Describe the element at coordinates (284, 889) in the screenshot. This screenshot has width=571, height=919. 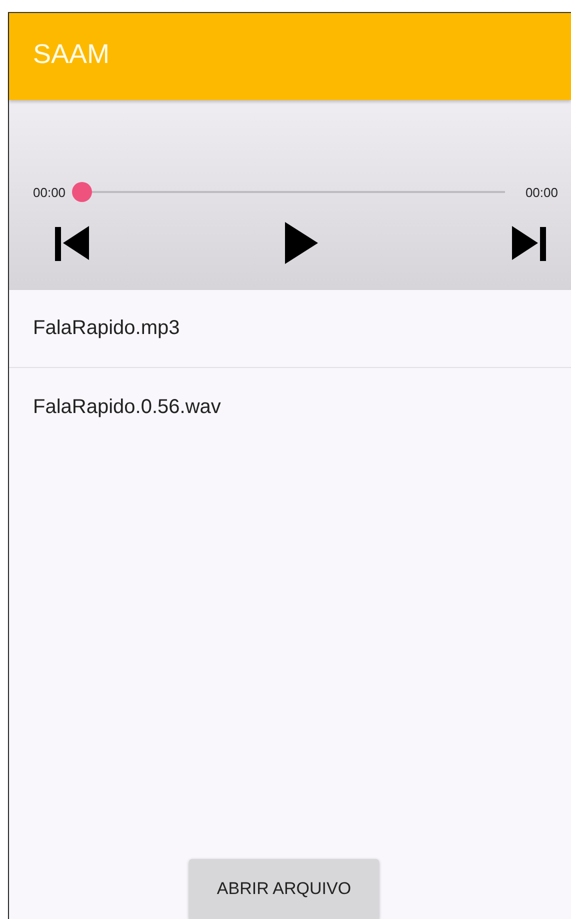
I see `open-file-button: ABRIR ARQUIVO` at that location.